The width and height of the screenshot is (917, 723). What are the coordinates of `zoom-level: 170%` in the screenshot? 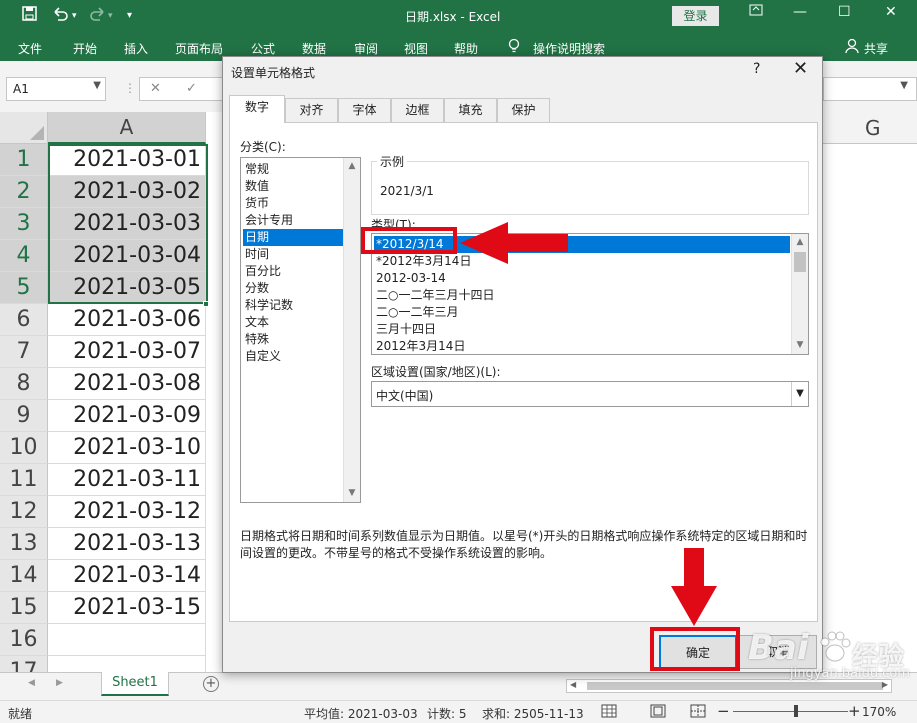 It's located at (879, 712).